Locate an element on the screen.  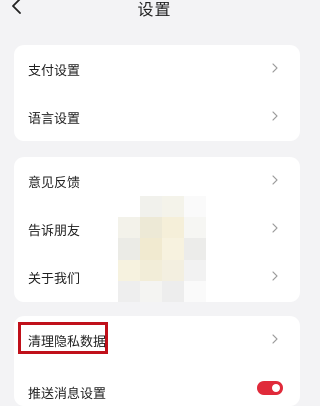
row-label: 支付设置 is located at coordinates (54, 71).